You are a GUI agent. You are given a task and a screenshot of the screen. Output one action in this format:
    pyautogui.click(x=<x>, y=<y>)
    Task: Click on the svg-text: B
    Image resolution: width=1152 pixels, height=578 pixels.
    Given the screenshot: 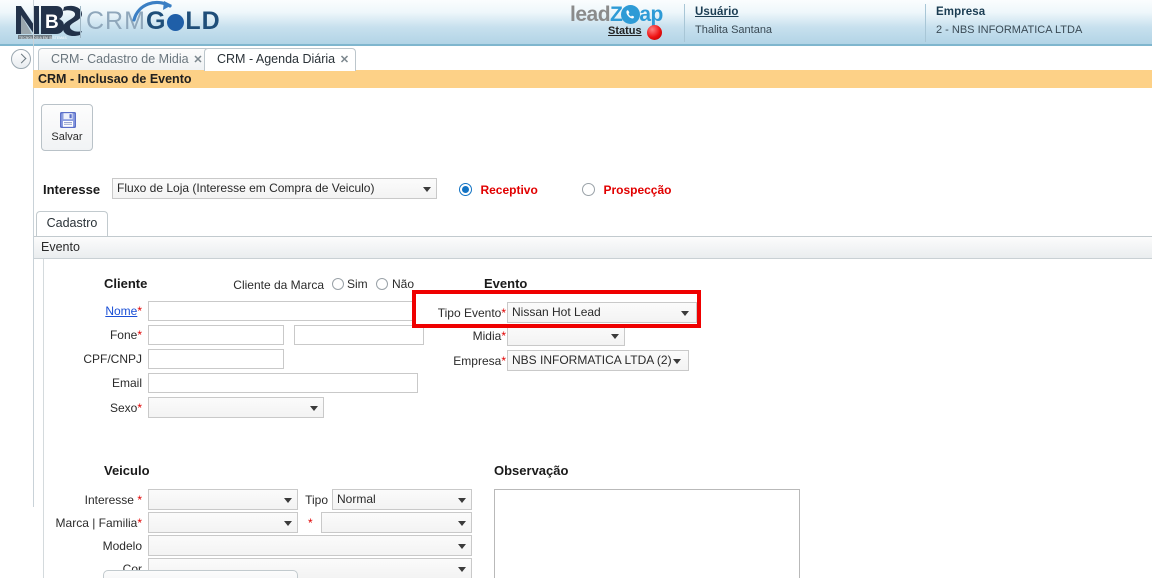 What is the action you would take?
    pyautogui.click(x=52, y=22)
    